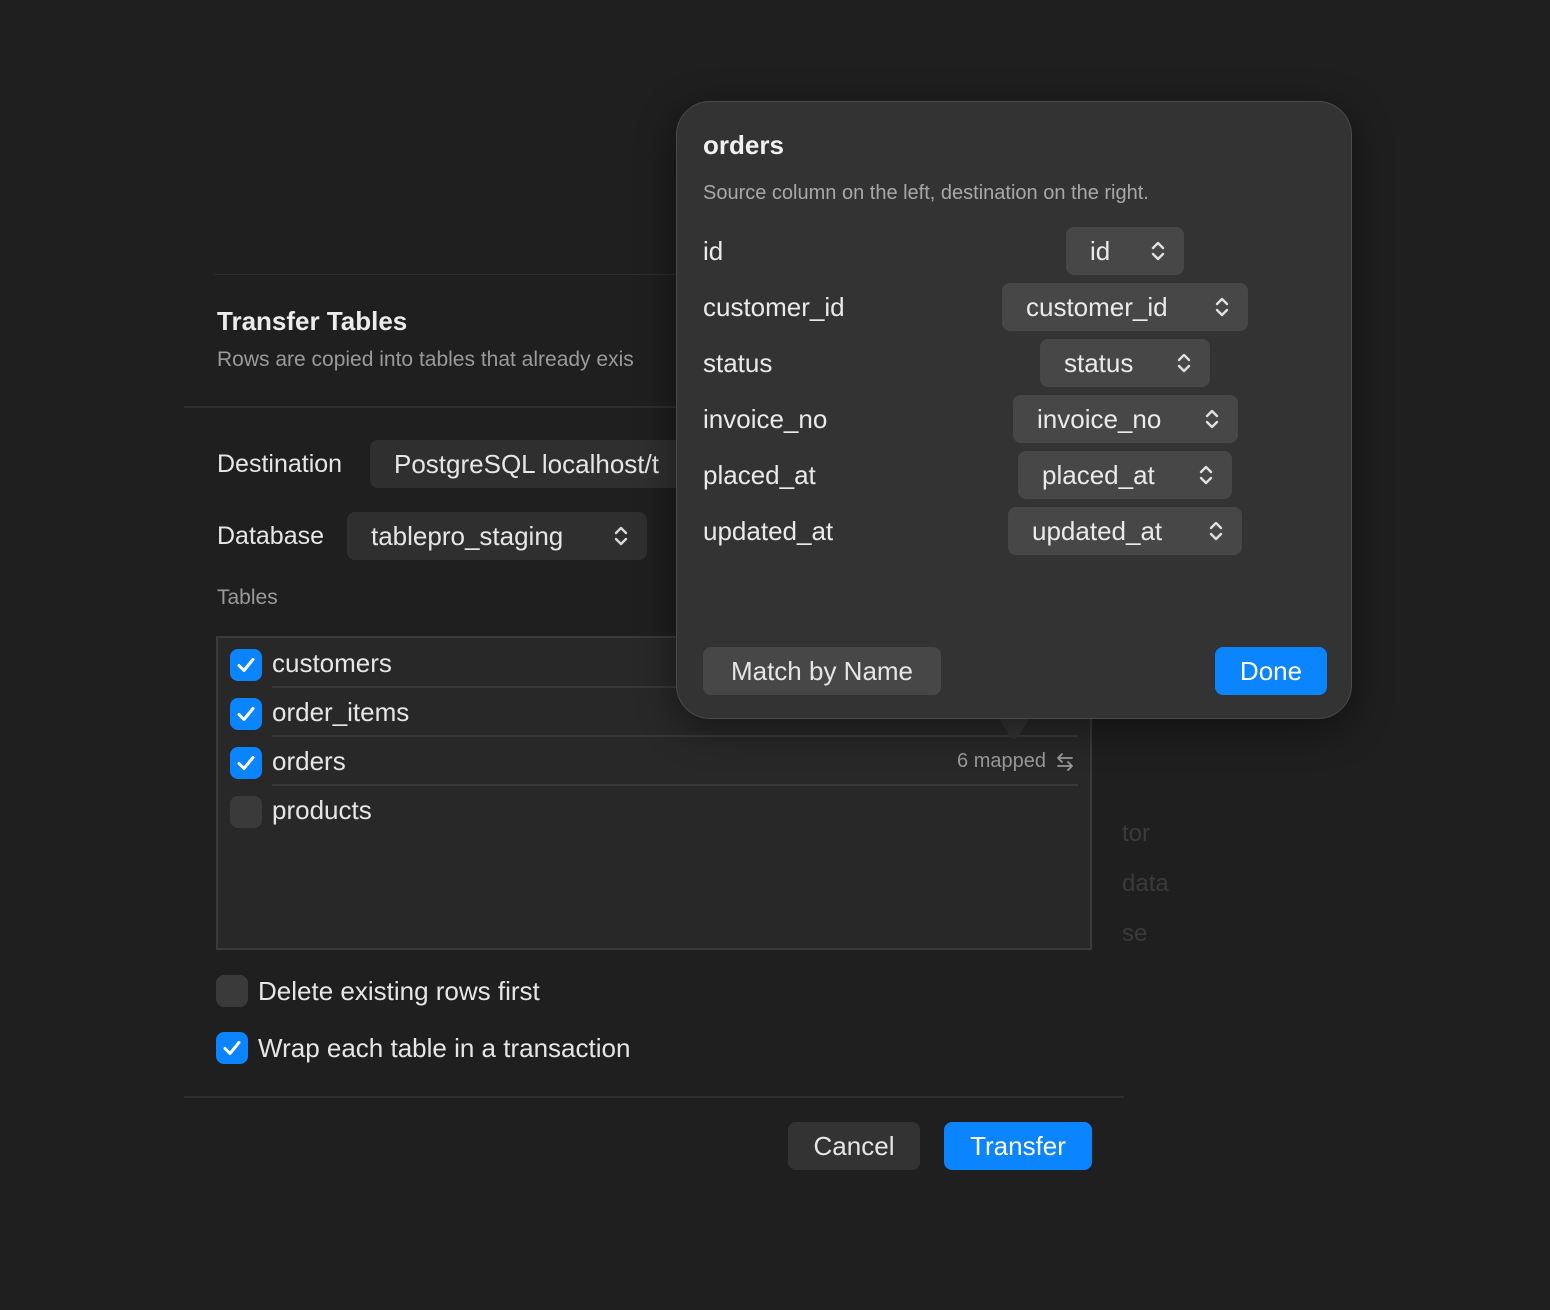 This screenshot has height=1310, width=1550. I want to click on tables-label: Tables, so click(247, 597).